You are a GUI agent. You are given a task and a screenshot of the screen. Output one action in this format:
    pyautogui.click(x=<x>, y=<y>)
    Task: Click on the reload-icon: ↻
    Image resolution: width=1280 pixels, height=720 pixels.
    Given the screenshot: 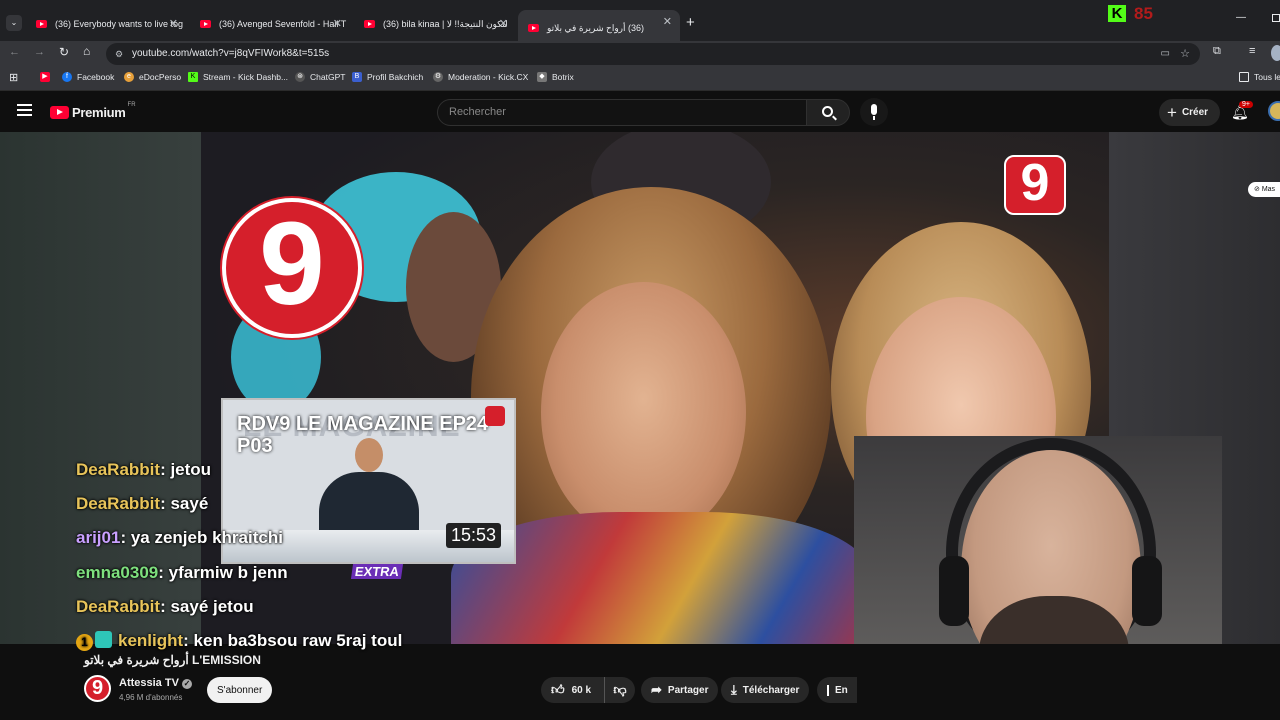 What is the action you would take?
    pyautogui.click(x=64, y=52)
    